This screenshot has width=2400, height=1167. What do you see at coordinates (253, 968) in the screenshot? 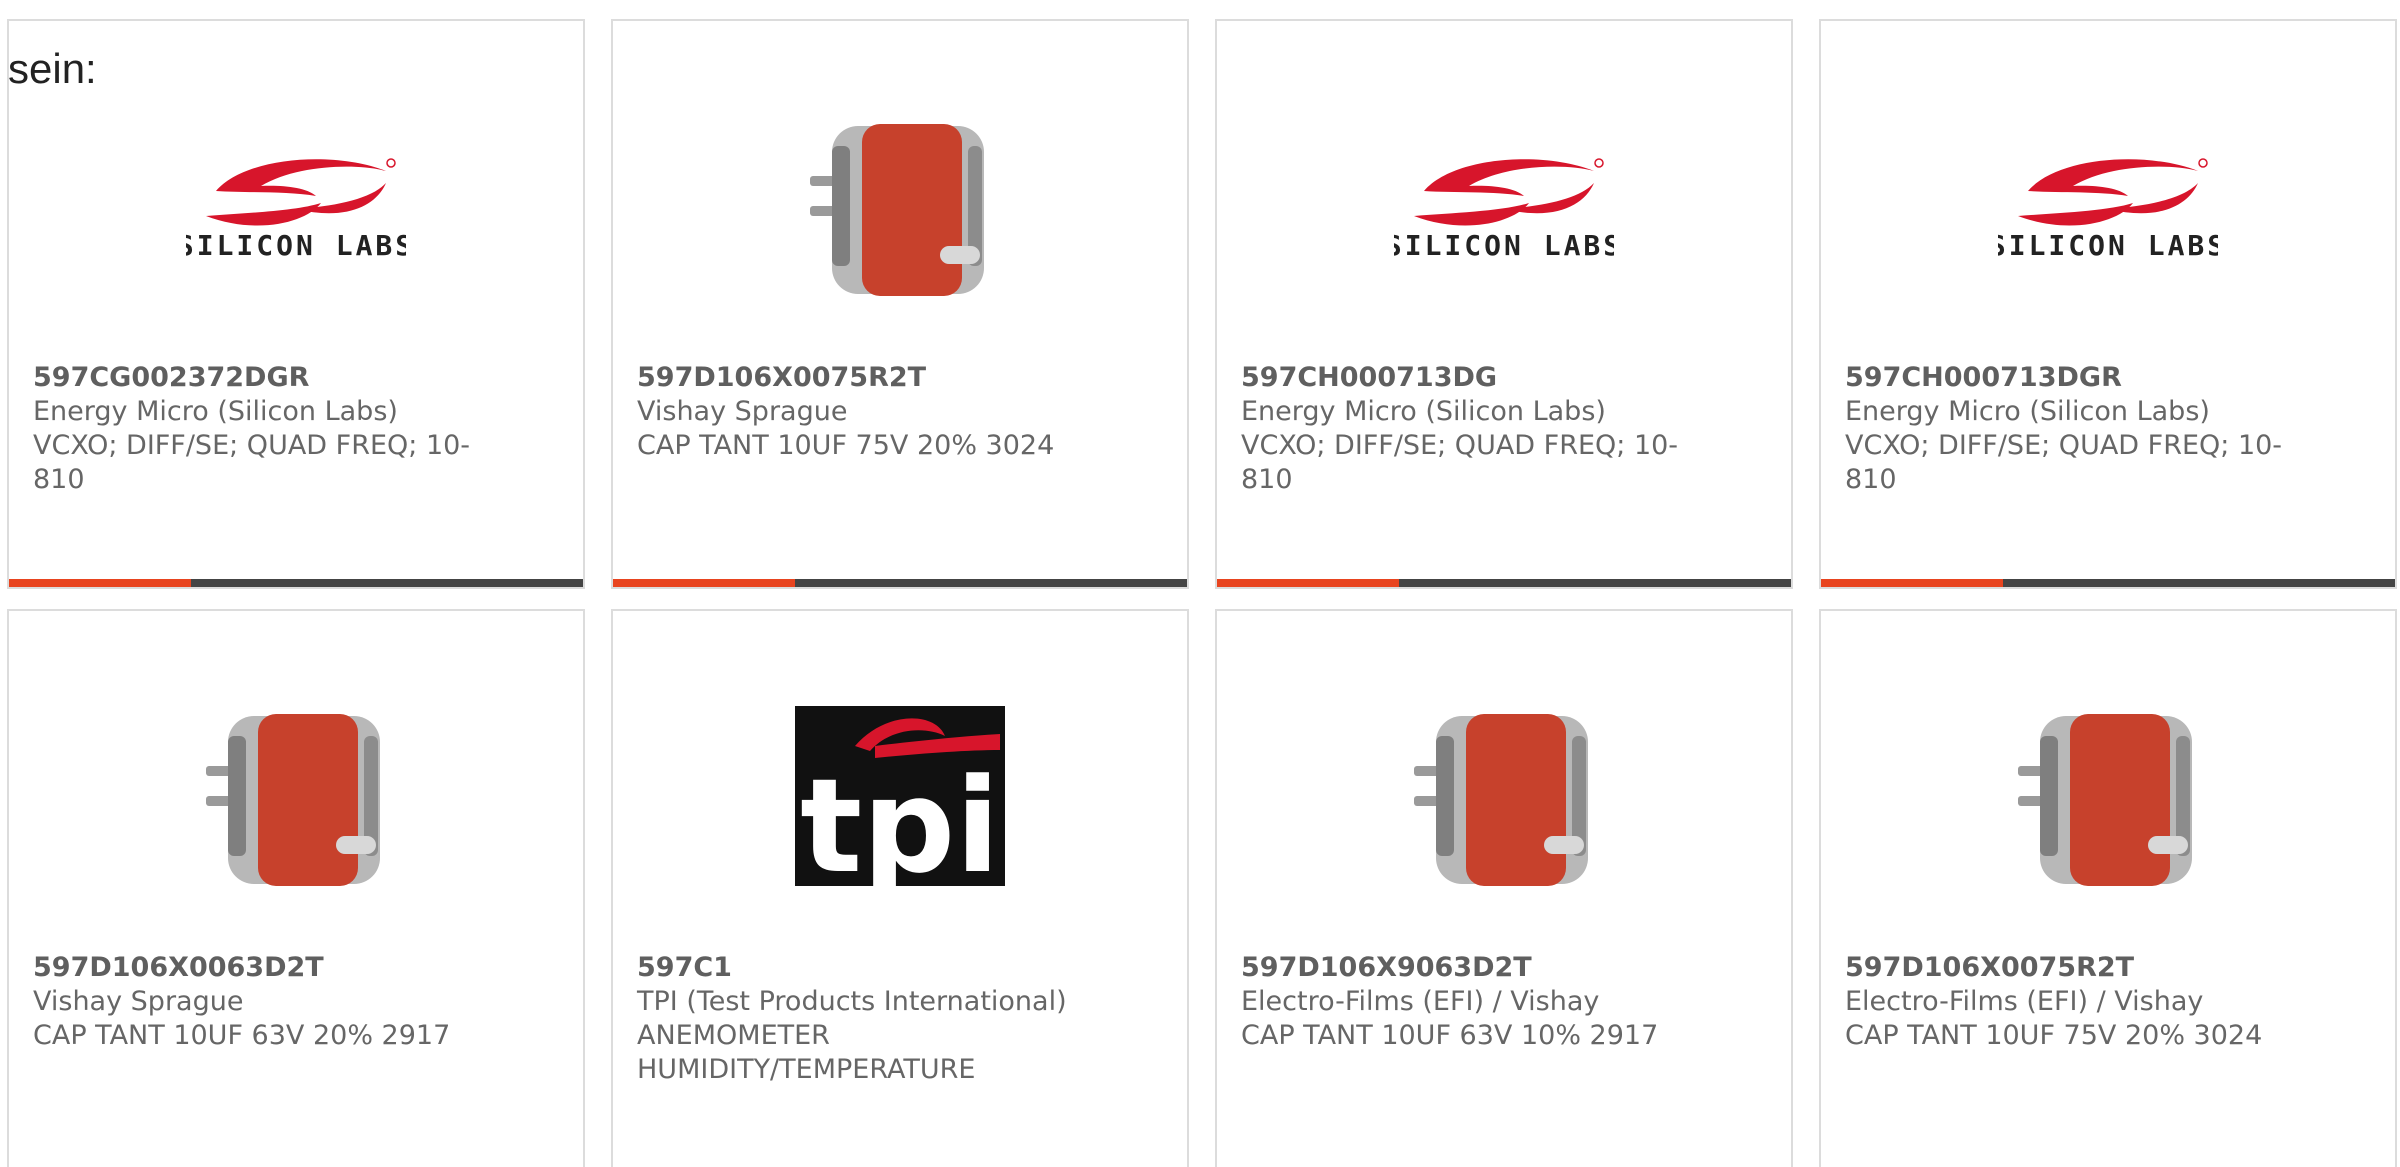
I see `part-number-link: 597D106X0063D2T` at bounding box center [253, 968].